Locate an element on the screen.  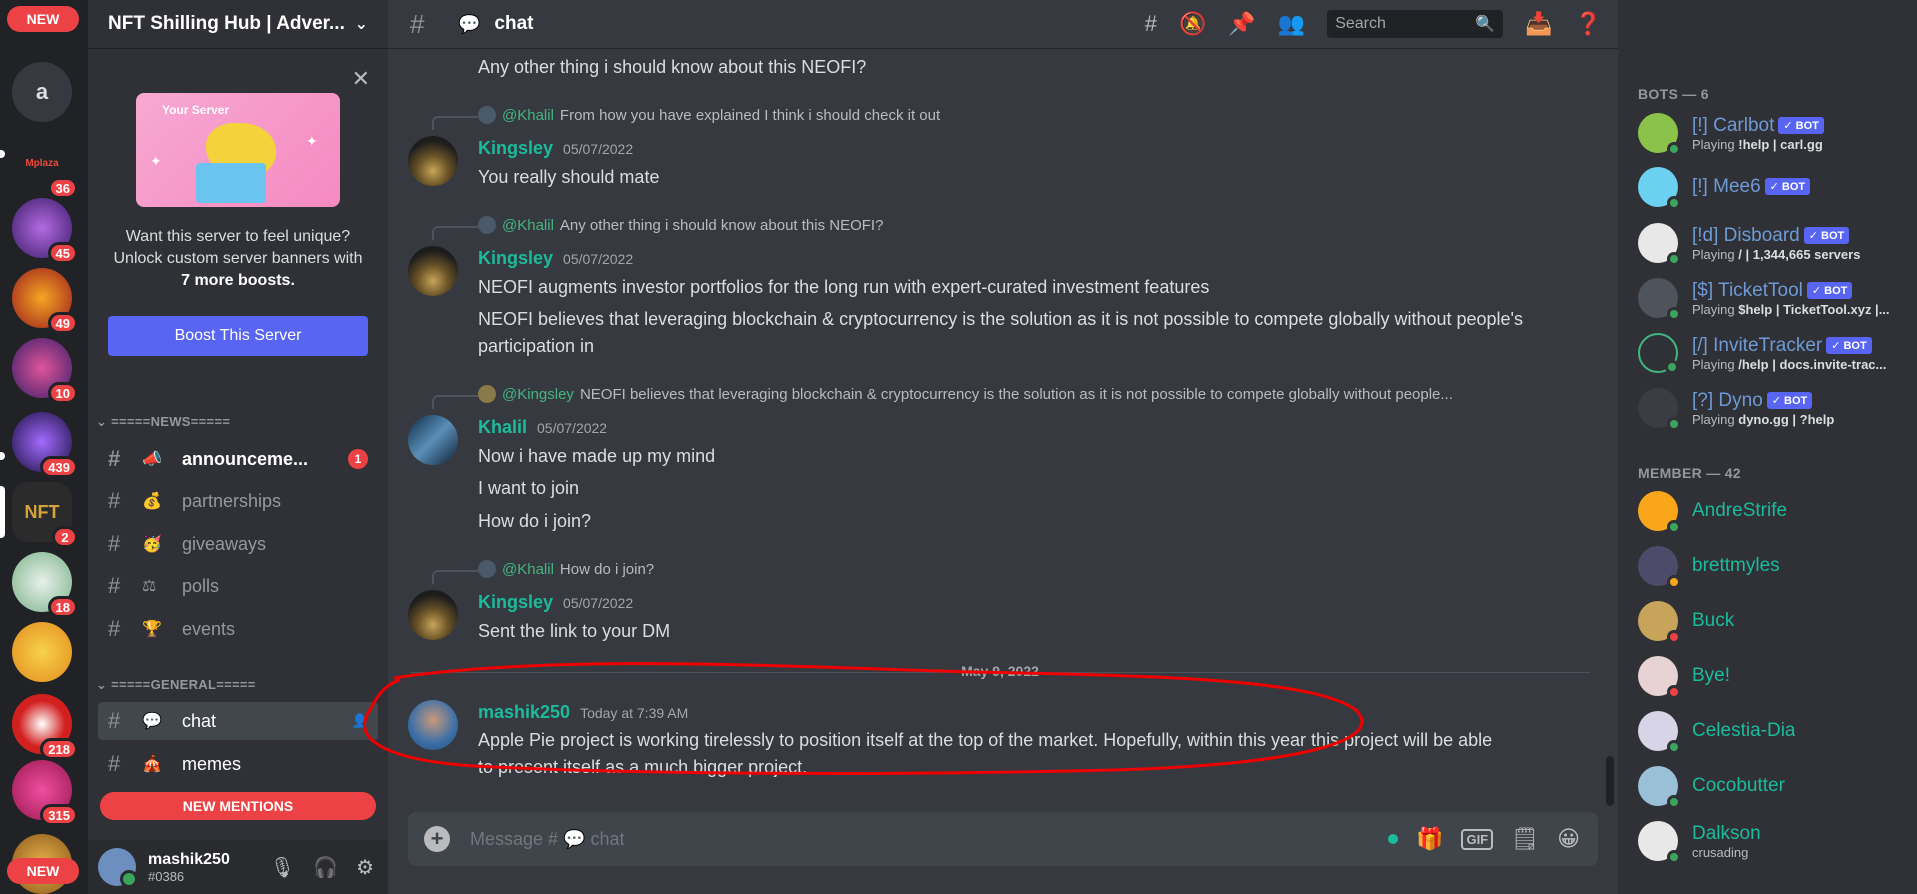
boost-server-button: Boost This Server is located at coordinates (238, 336).